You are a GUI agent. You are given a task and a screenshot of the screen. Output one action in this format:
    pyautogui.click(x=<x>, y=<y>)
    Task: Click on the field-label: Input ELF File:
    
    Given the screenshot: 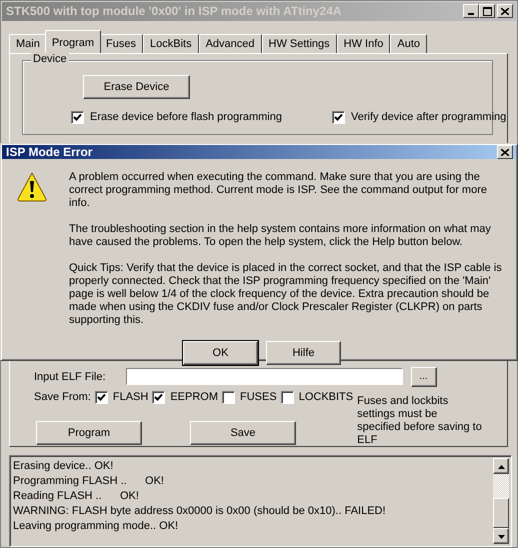 What is the action you would take?
    pyautogui.click(x=70, y=376)
    